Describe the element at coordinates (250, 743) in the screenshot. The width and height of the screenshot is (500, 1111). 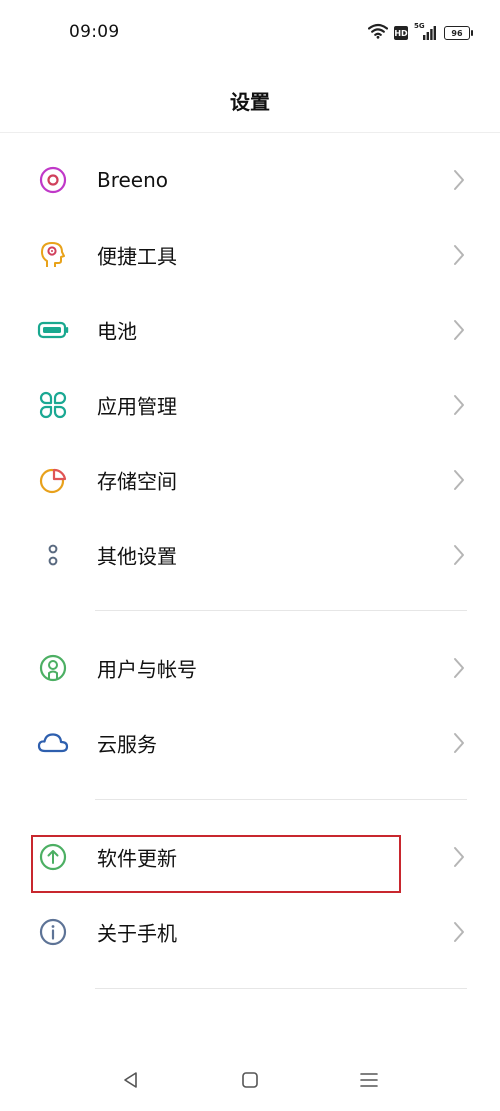
I see `settings-item-cloud-service: 云服务` at that location.